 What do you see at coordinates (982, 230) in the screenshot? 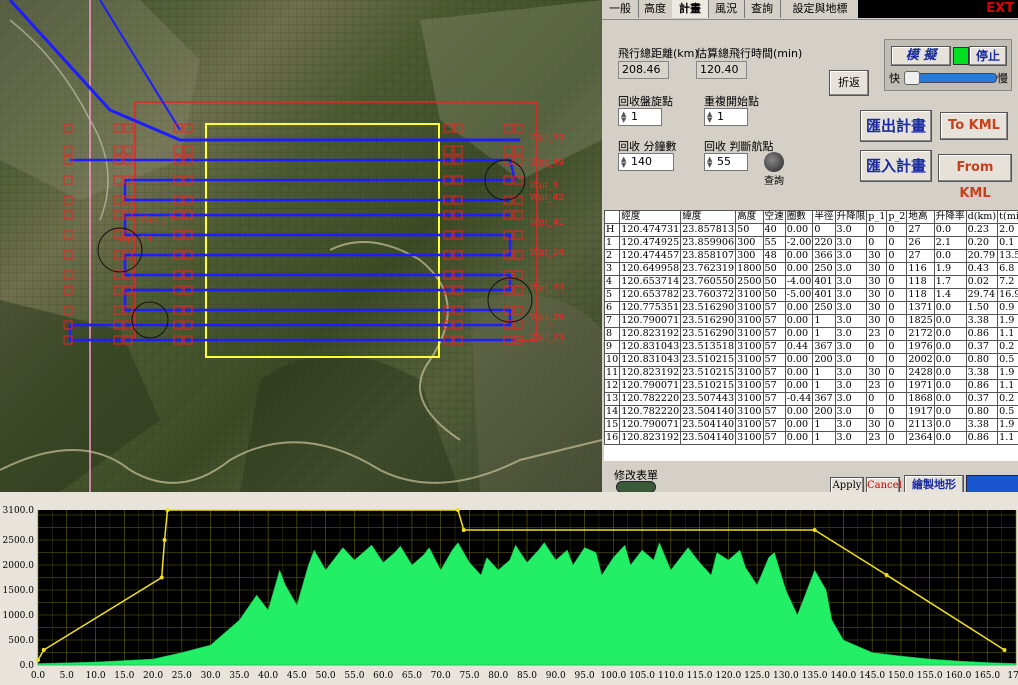
I see `table-cell: 0.23` at bounding box center [982, 230].